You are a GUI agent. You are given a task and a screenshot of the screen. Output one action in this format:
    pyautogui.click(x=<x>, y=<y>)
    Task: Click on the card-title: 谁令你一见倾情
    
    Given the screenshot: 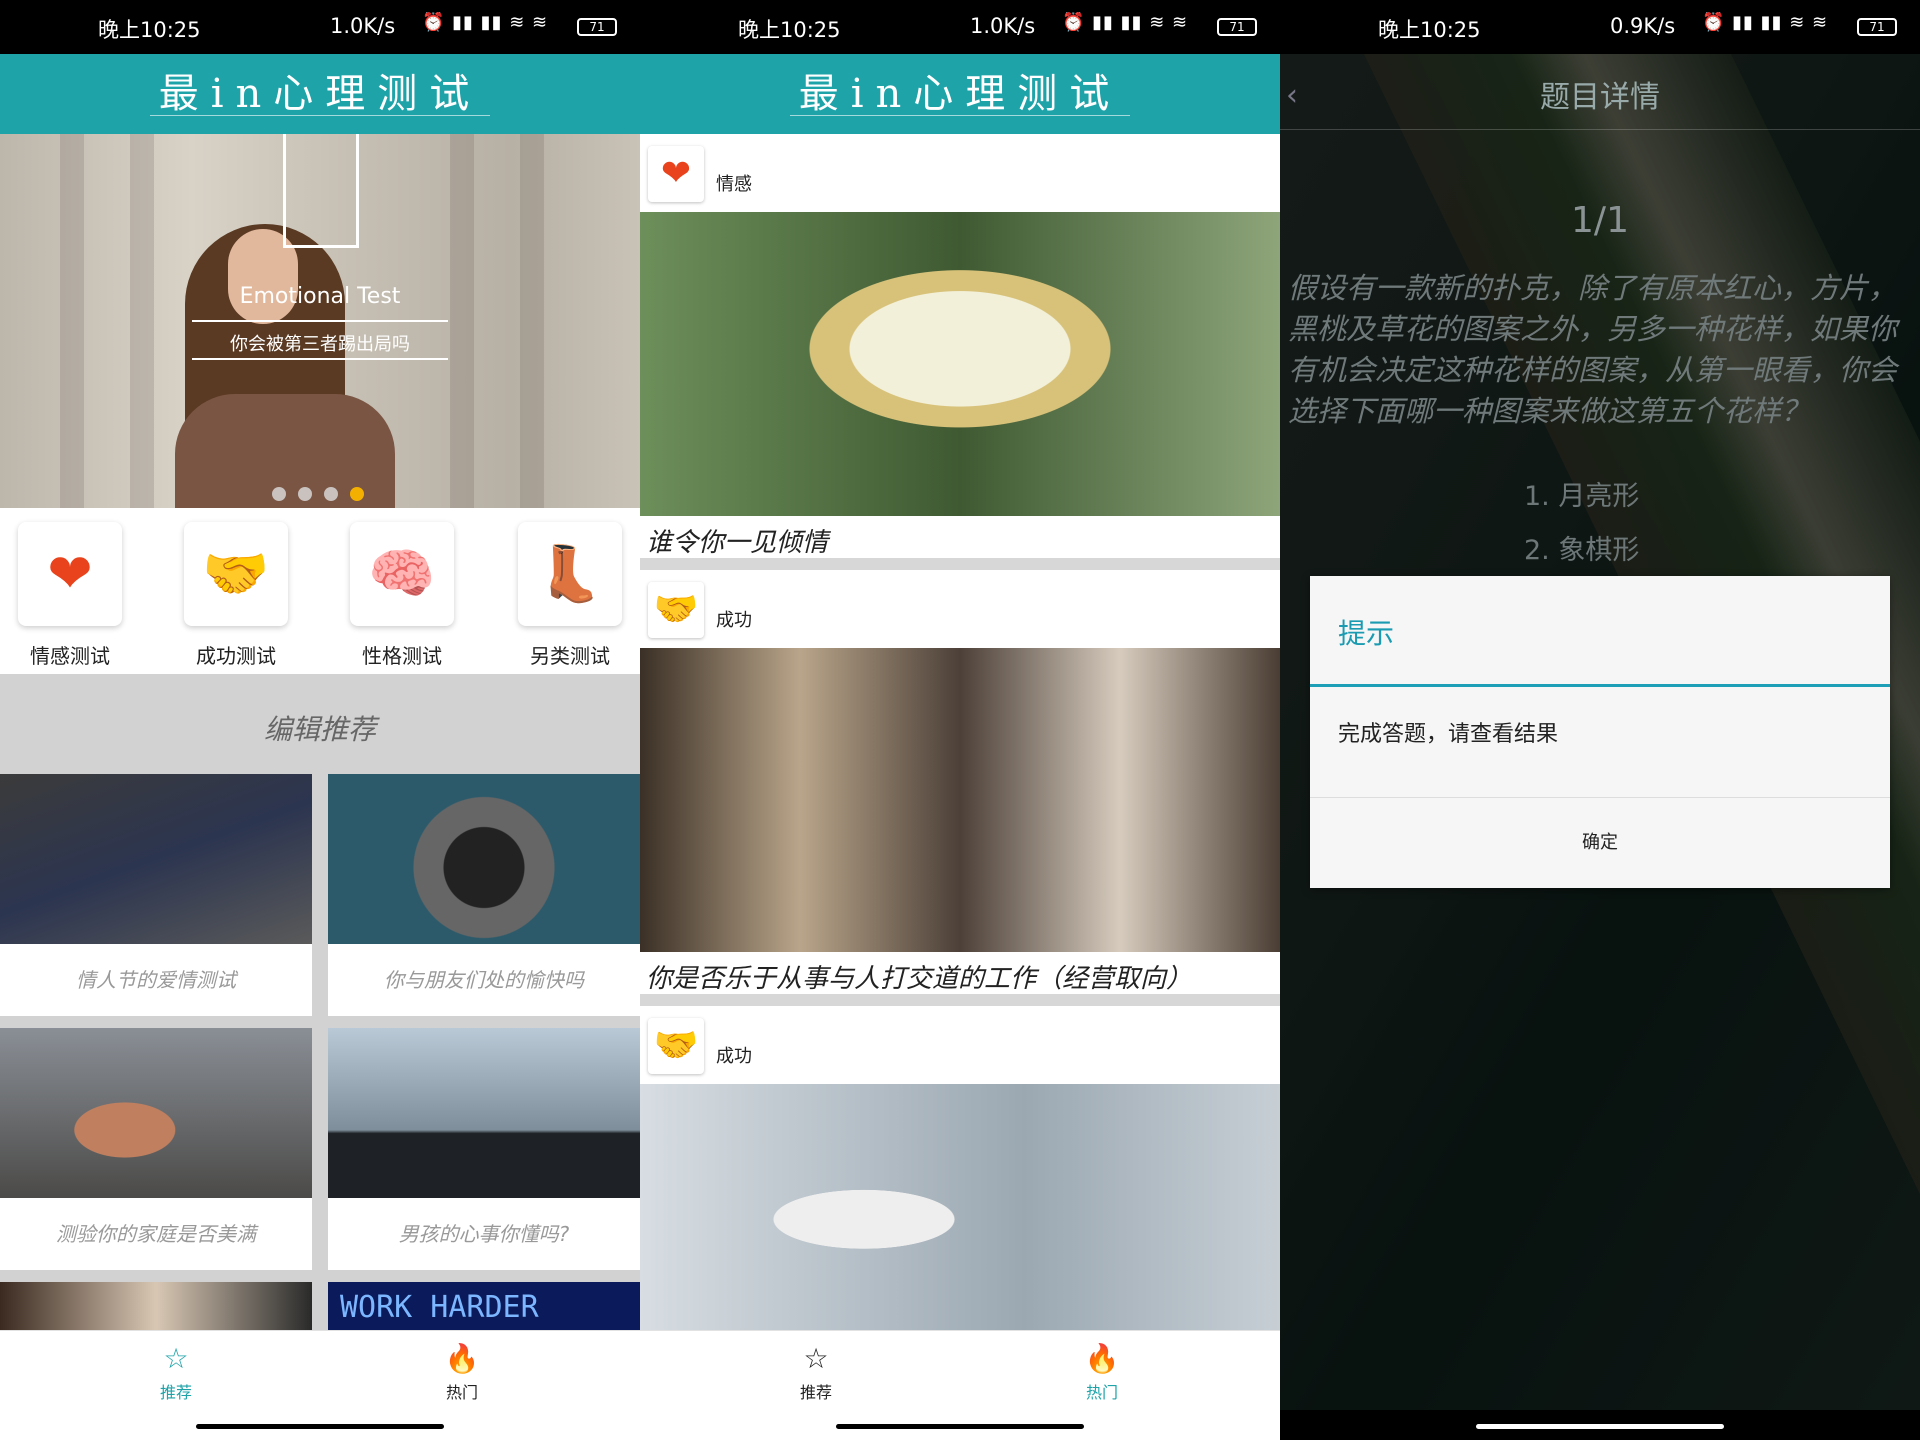 What is the action you would take?
    pyautogui.click(x=737, y=543)
    